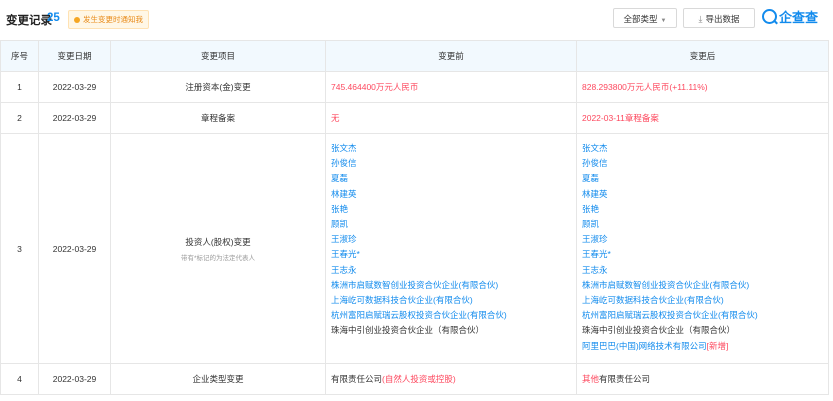 This screenshot has width=833, height=401. Describe the element at coordinates (53, 18) in the screenshot. I see `record-count: 25` at that location.